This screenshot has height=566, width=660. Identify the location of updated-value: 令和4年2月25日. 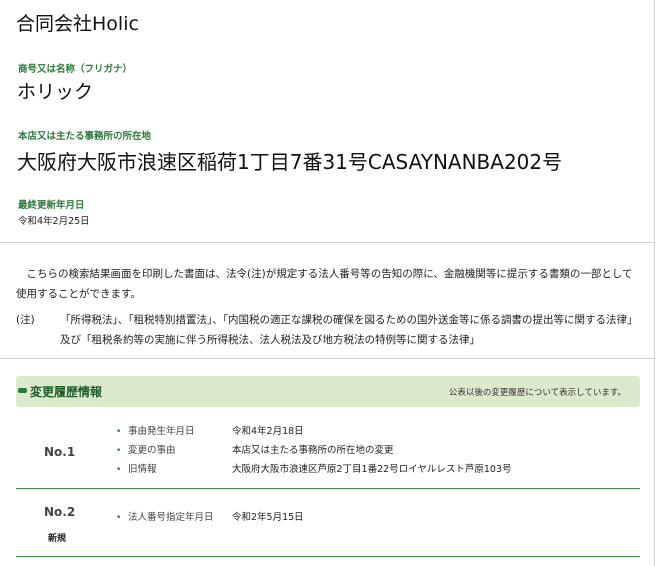
(54, 221).